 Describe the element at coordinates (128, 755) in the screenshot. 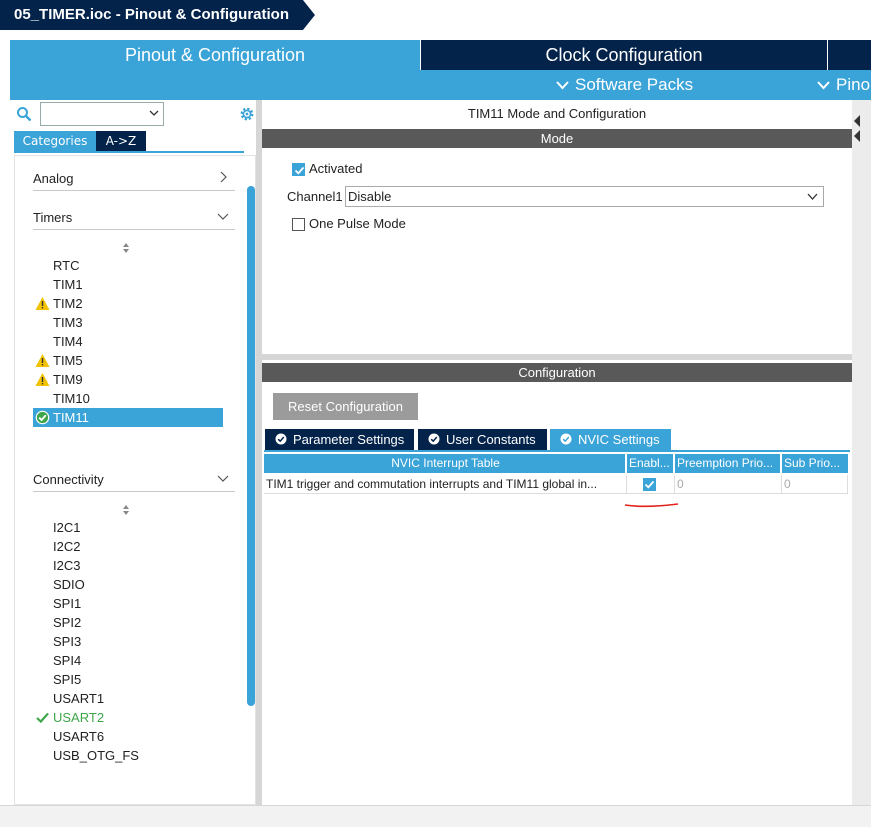

I see `list-item-usb-otg-fs: USB_OTG_FS` at that location.